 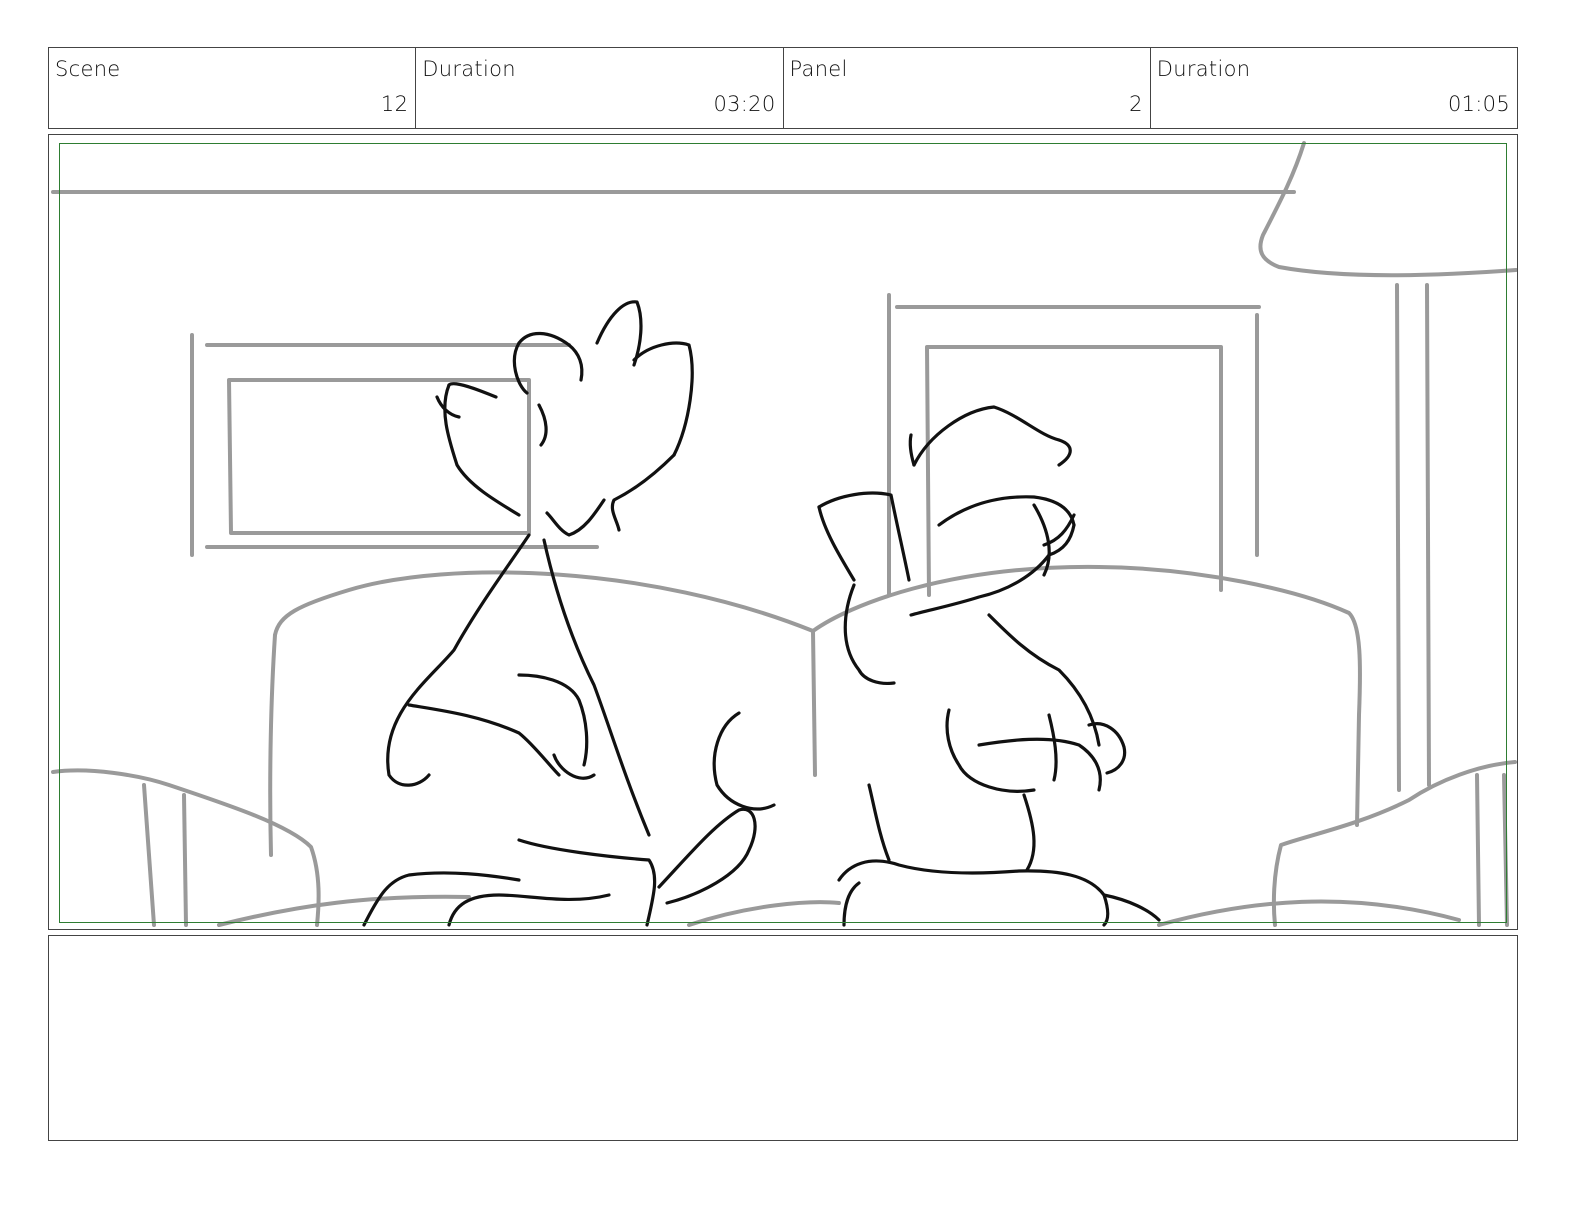 I want to click on scene-duration-cell: Duration 03:20, so click(x=600, y=88).